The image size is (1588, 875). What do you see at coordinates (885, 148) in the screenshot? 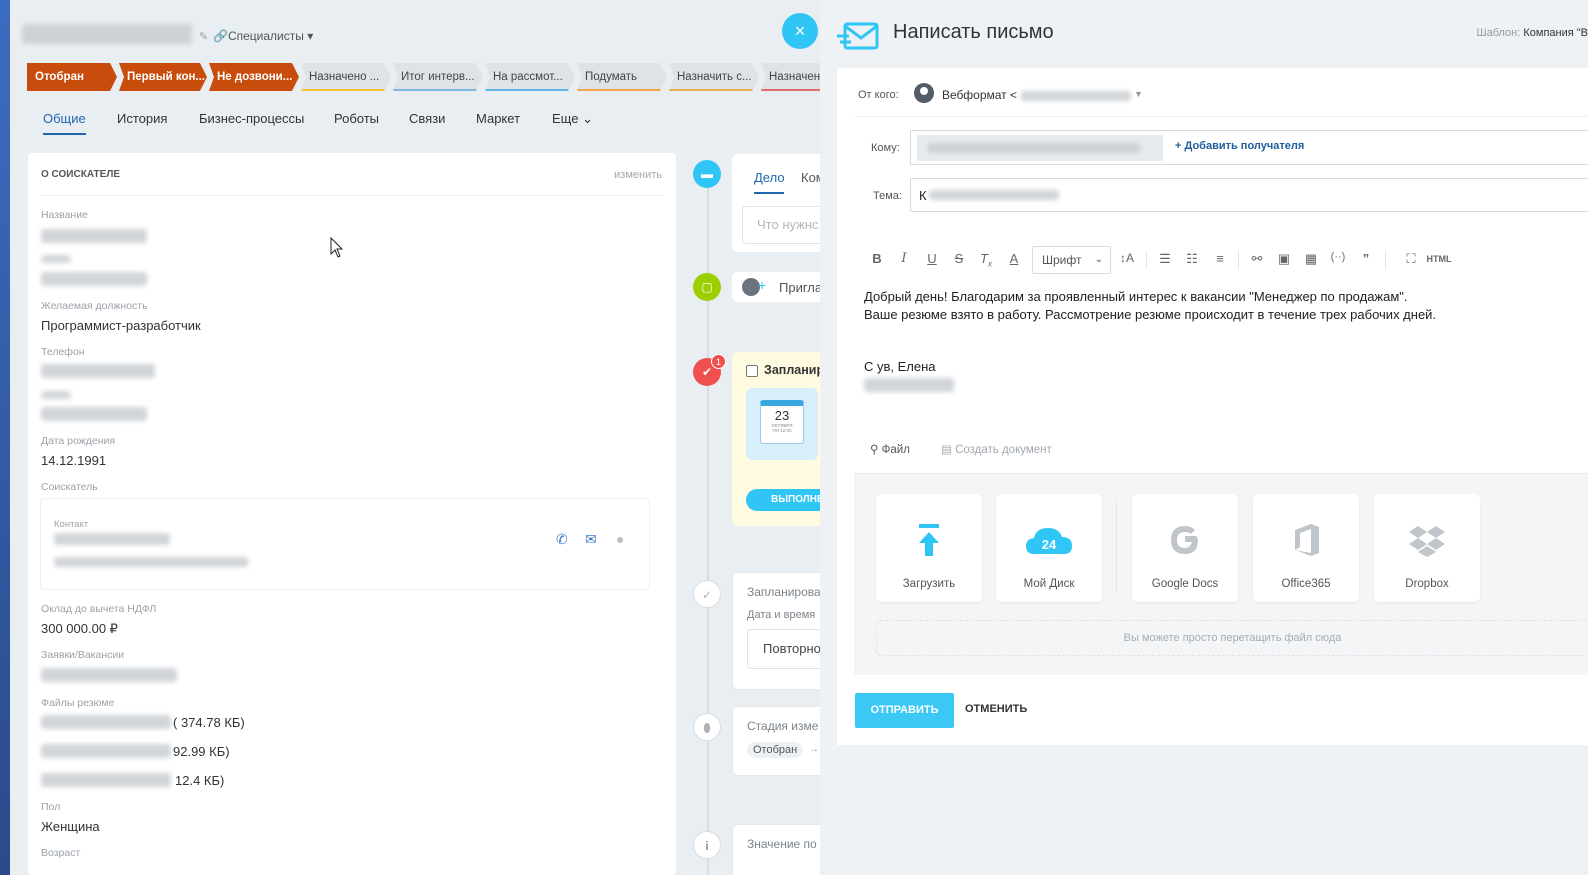
I see `to-label: Кому:` at bounding box center [885, 148].